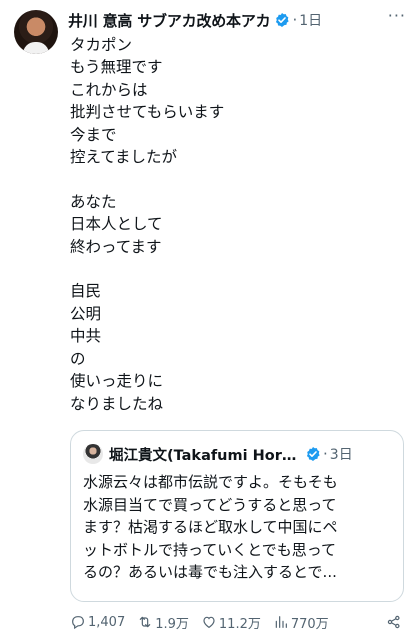 The width and height of the screenshot is (416, 640). I want to click on views-icon, so click(281, 622).